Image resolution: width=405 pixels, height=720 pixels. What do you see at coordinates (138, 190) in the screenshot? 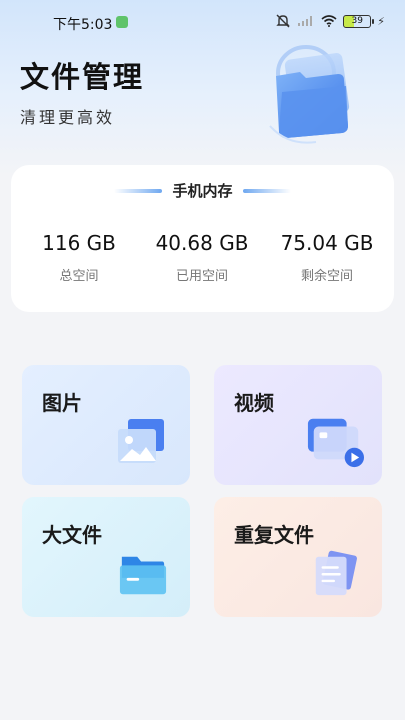
I see `title-decoration-left` at bounding box center [138, 190].